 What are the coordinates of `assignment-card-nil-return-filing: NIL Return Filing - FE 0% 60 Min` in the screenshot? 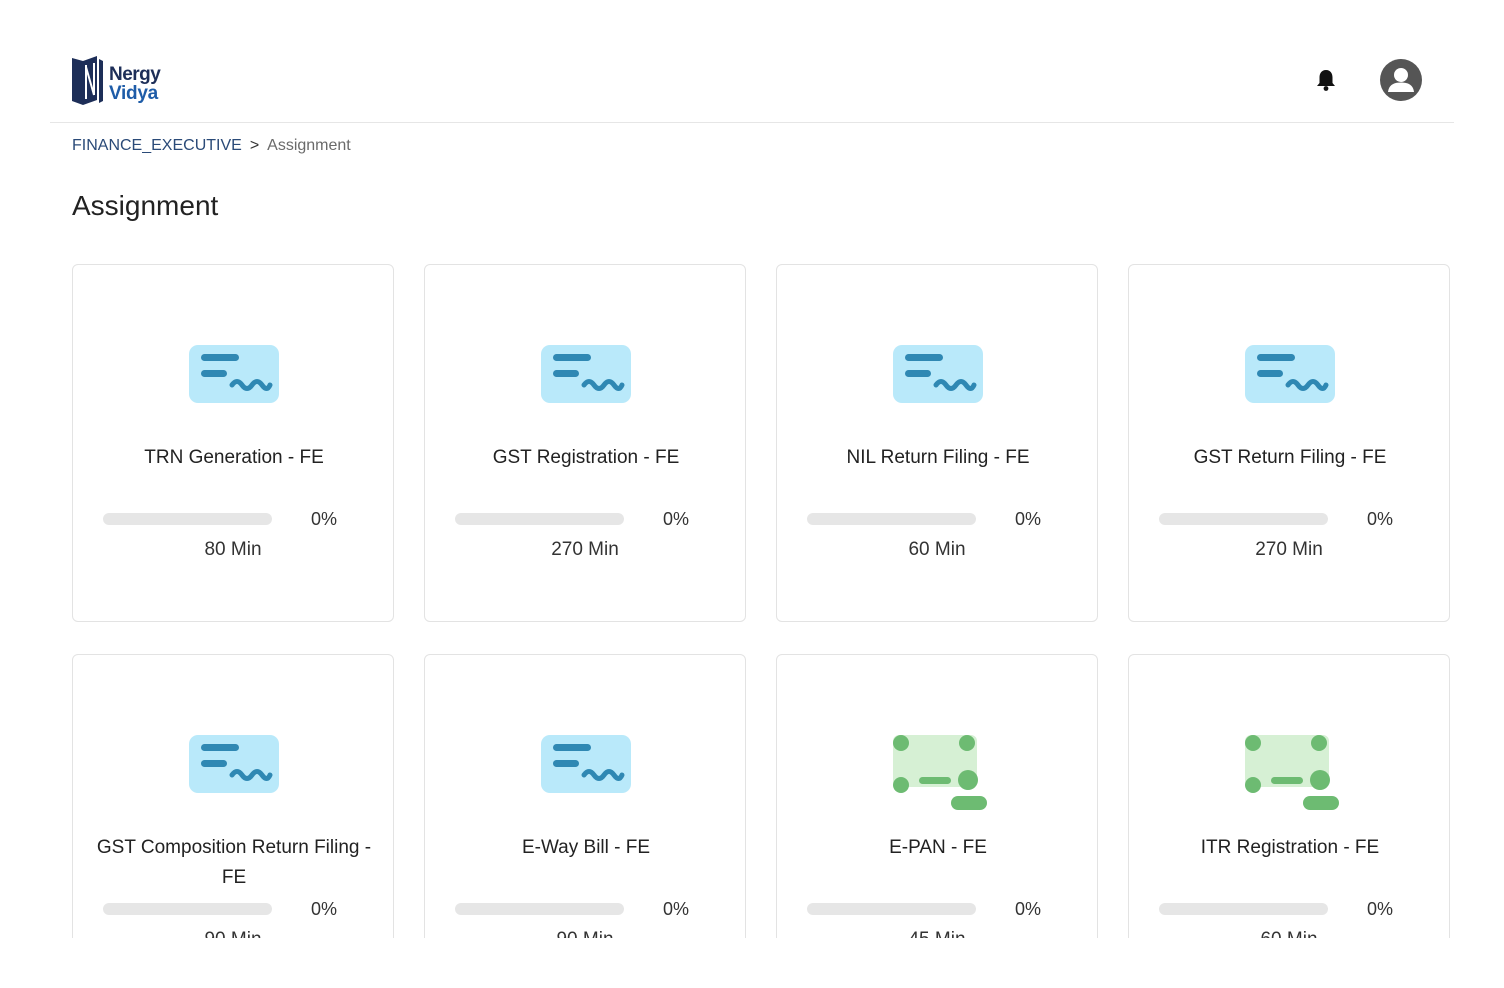 It's located at (937, 443).